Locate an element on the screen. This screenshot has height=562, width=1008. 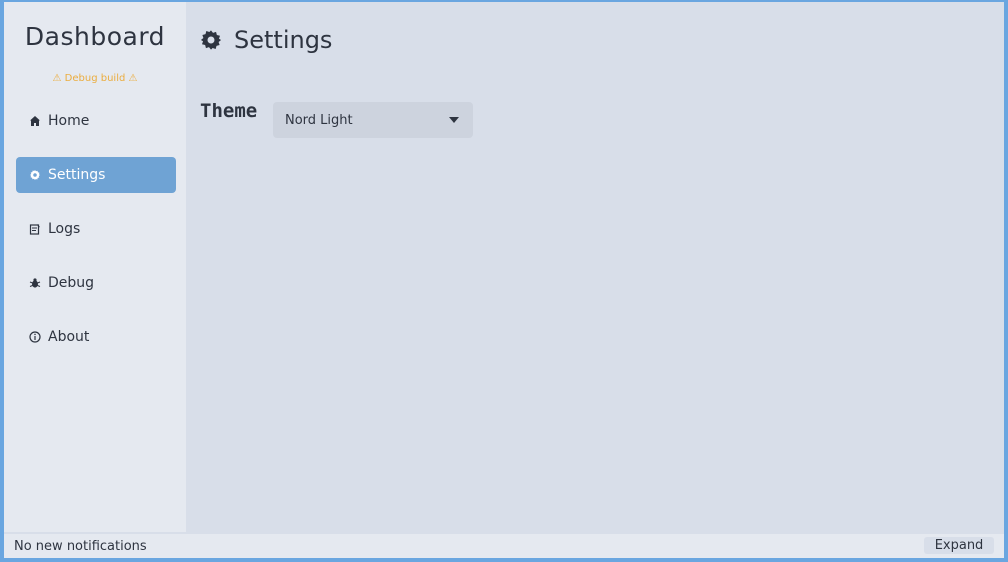
sidebar-item-label: Home is located at coordinates (69, 121).